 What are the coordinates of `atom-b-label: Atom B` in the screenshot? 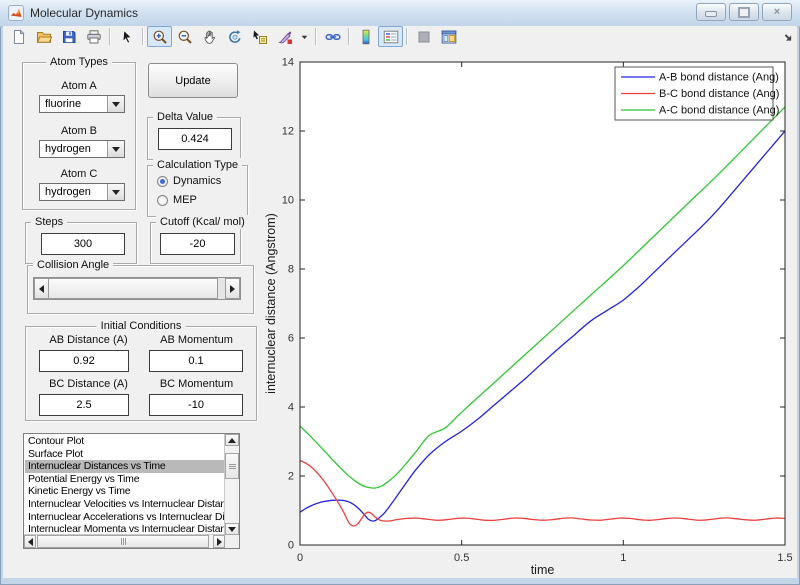 It's located at (79, 131).